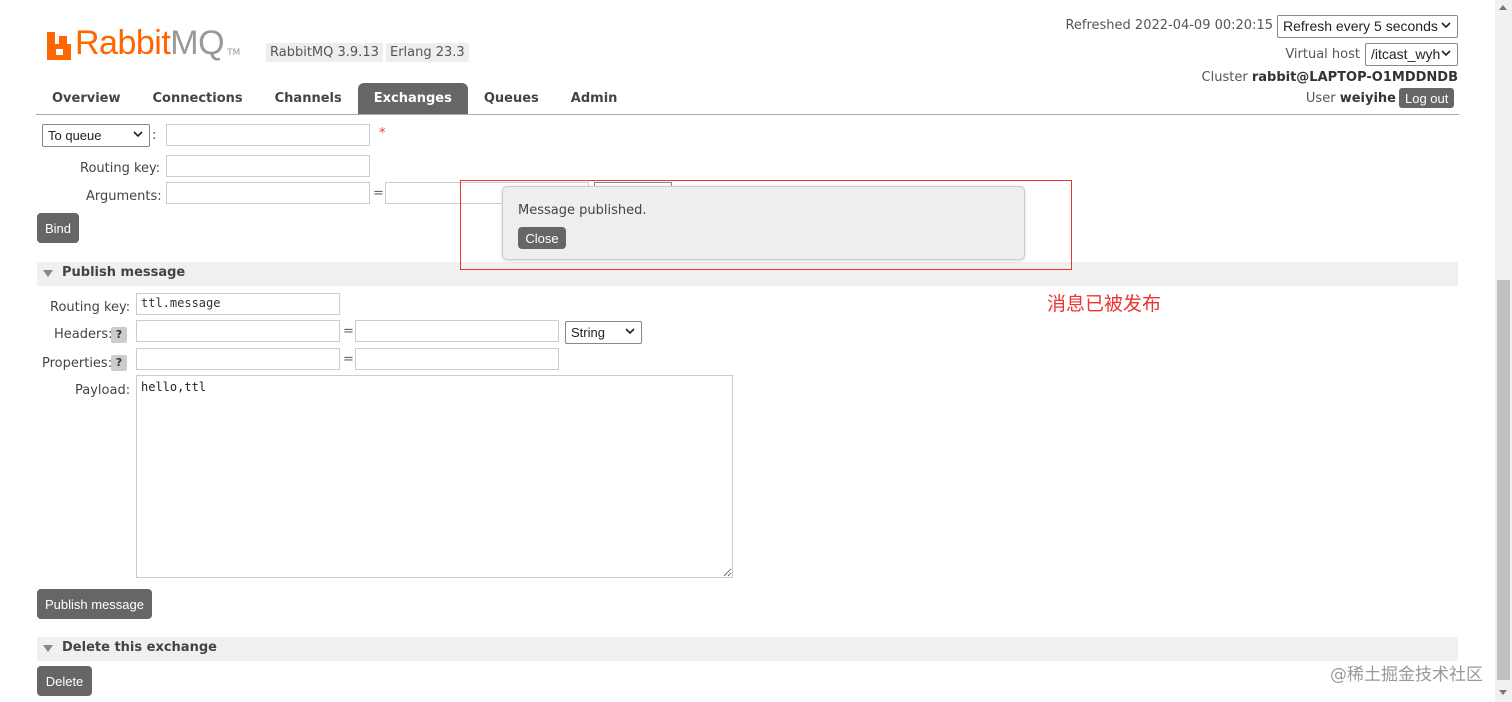 The height and width of the screenshot is (702, 1512). I want to click on vhost-label: Virtual host, so click(1322, 54).